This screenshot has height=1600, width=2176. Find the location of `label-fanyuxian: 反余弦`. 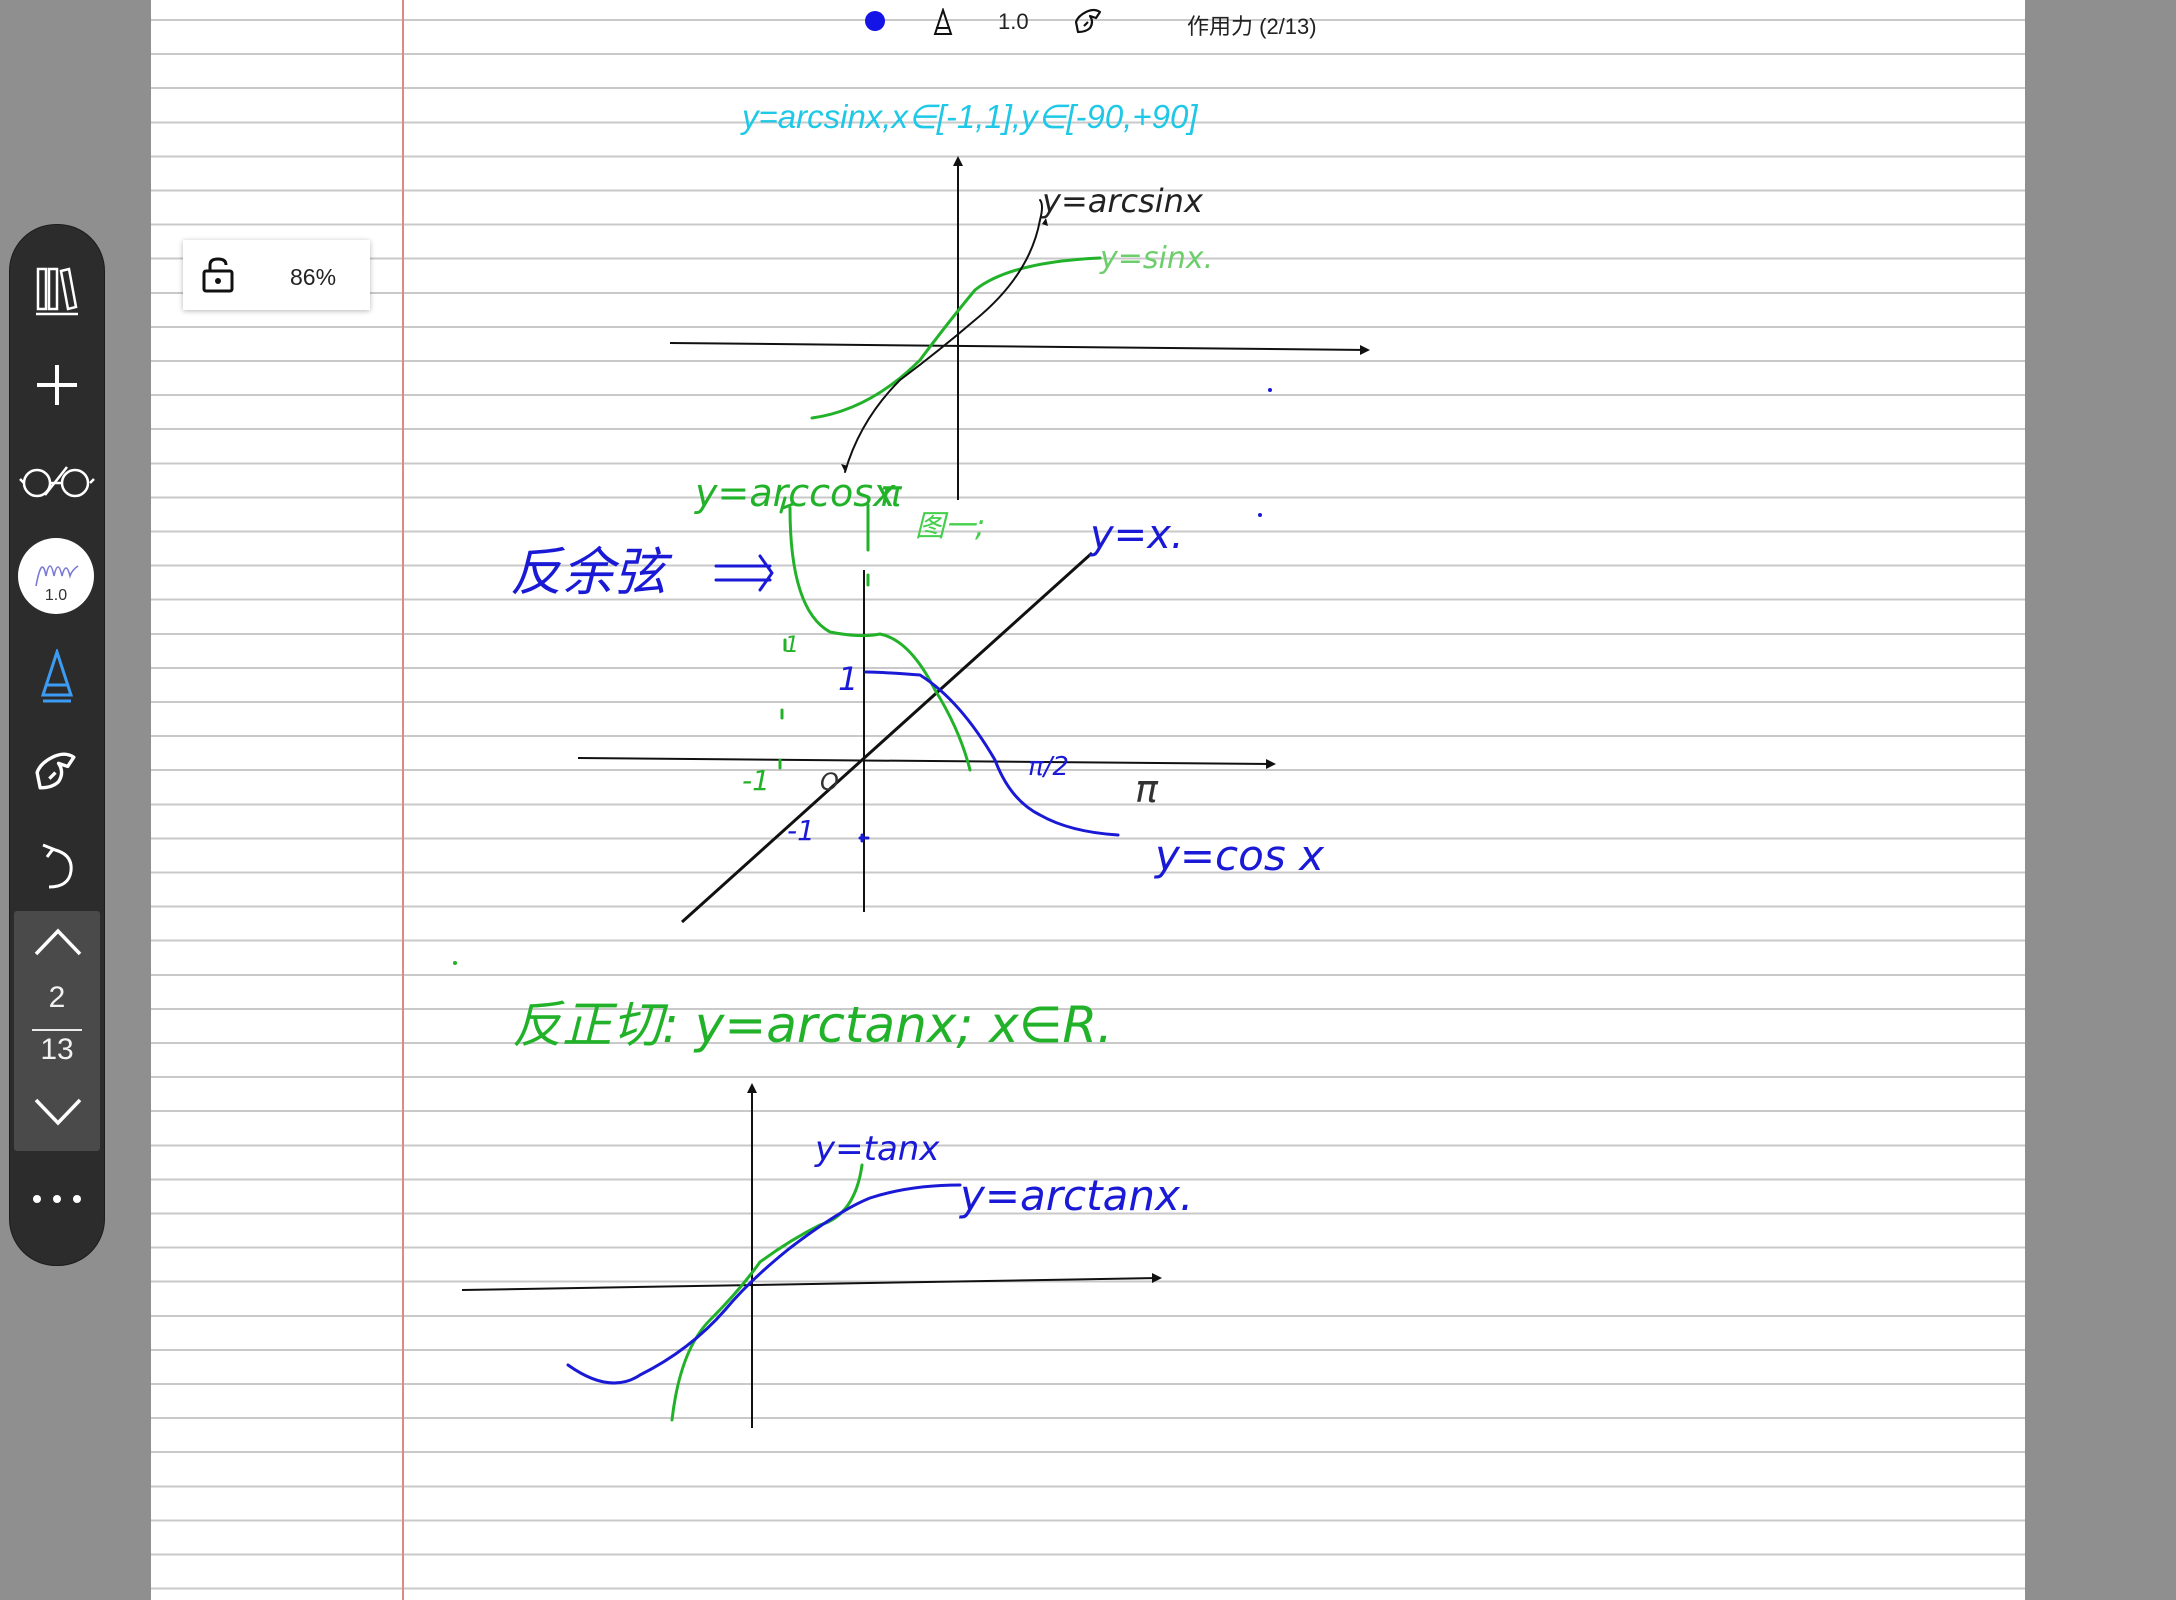

label-fanyuxian: 反余弦 is located at coordinates (591, 573).